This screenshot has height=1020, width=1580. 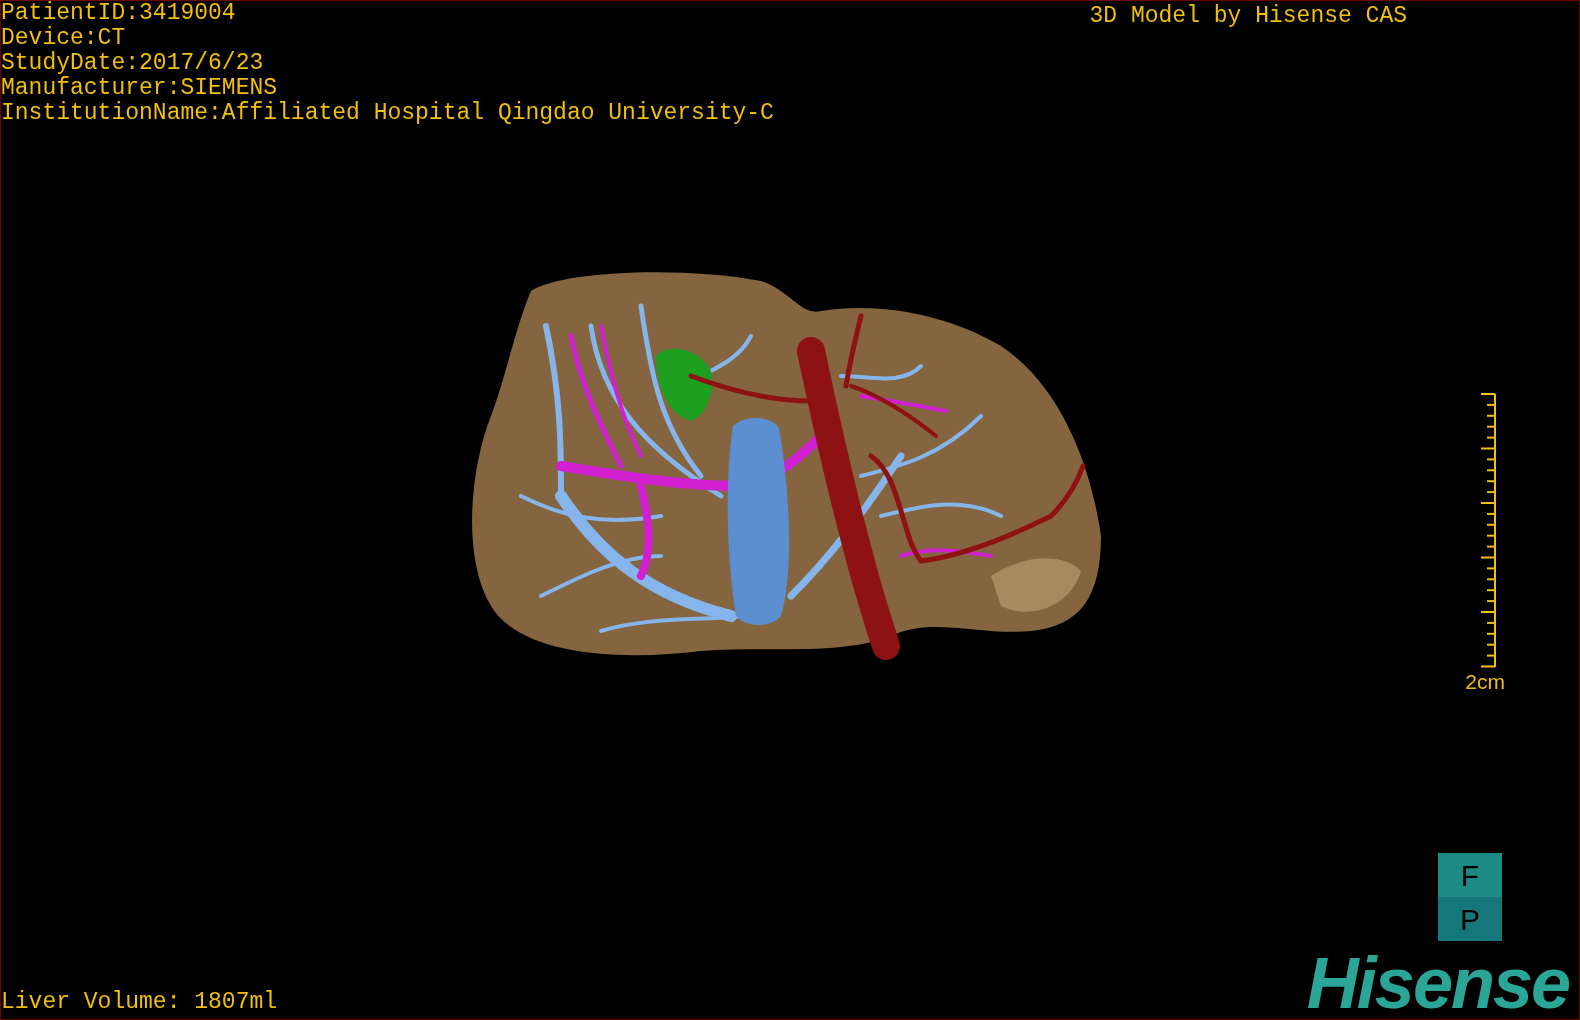 I want to click on volume-text: Liver Volume: 1807ml, so click(x=139, y=1002).